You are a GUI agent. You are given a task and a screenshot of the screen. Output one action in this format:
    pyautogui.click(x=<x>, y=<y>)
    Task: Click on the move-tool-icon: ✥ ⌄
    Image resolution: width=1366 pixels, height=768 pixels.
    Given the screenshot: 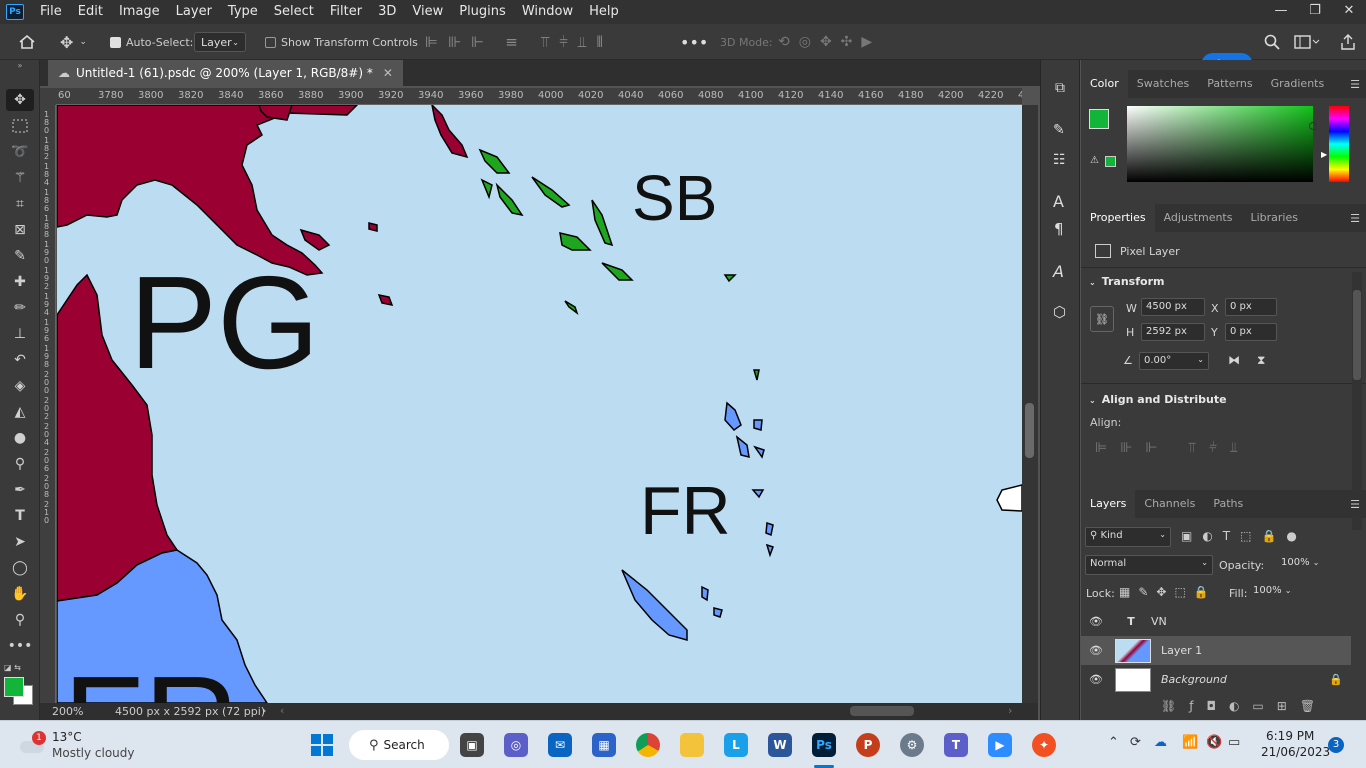 What is the action you would take?
    pyautogui.click(x=73, y=42)
    